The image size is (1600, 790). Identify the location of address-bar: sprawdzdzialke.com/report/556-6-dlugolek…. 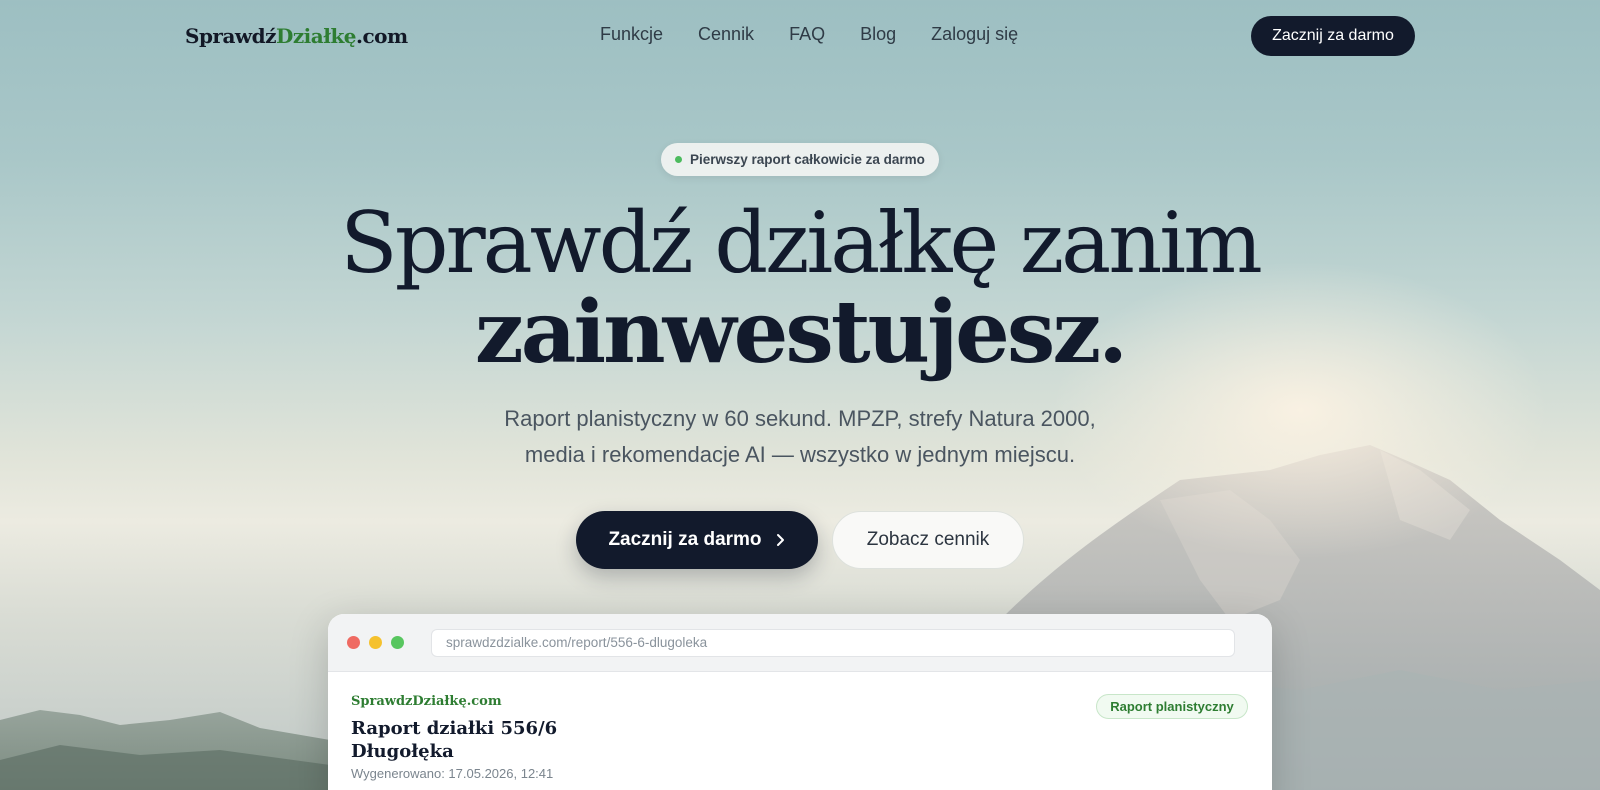
(833, 643).